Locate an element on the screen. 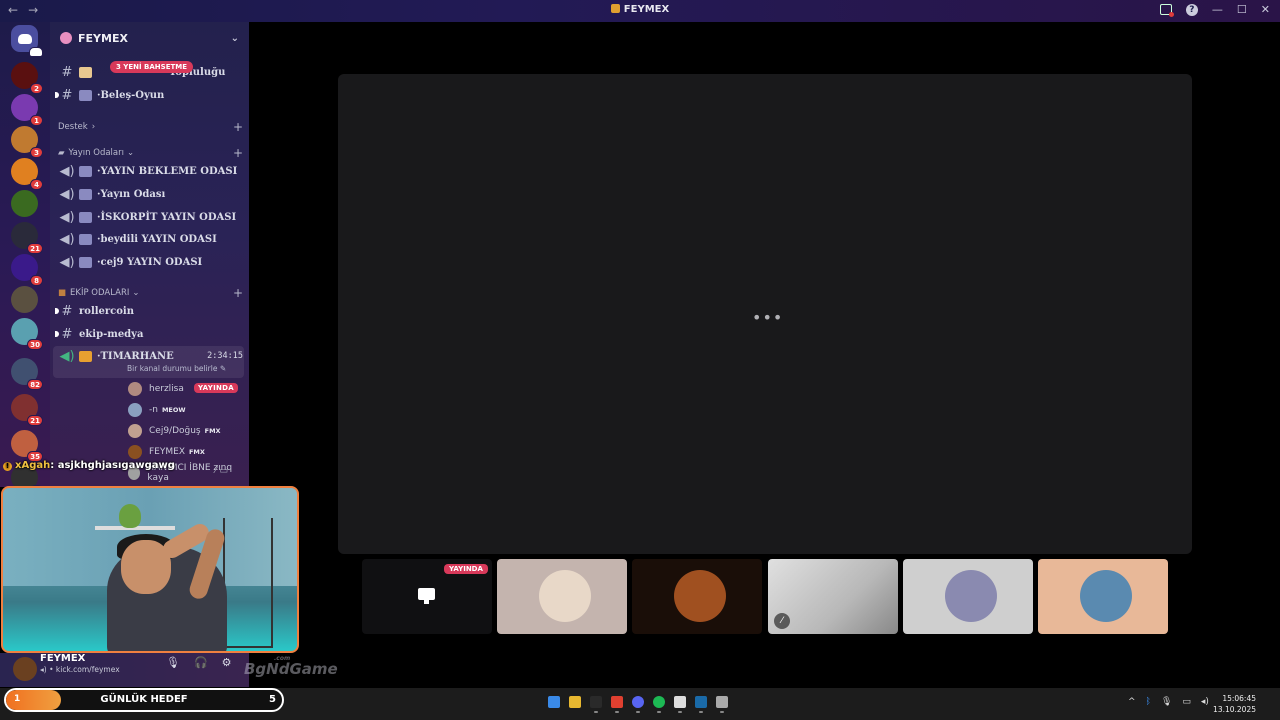 The height and width of the screenshot is (720, 1280). help-icon: ? is located at coordinates (1191, 9).